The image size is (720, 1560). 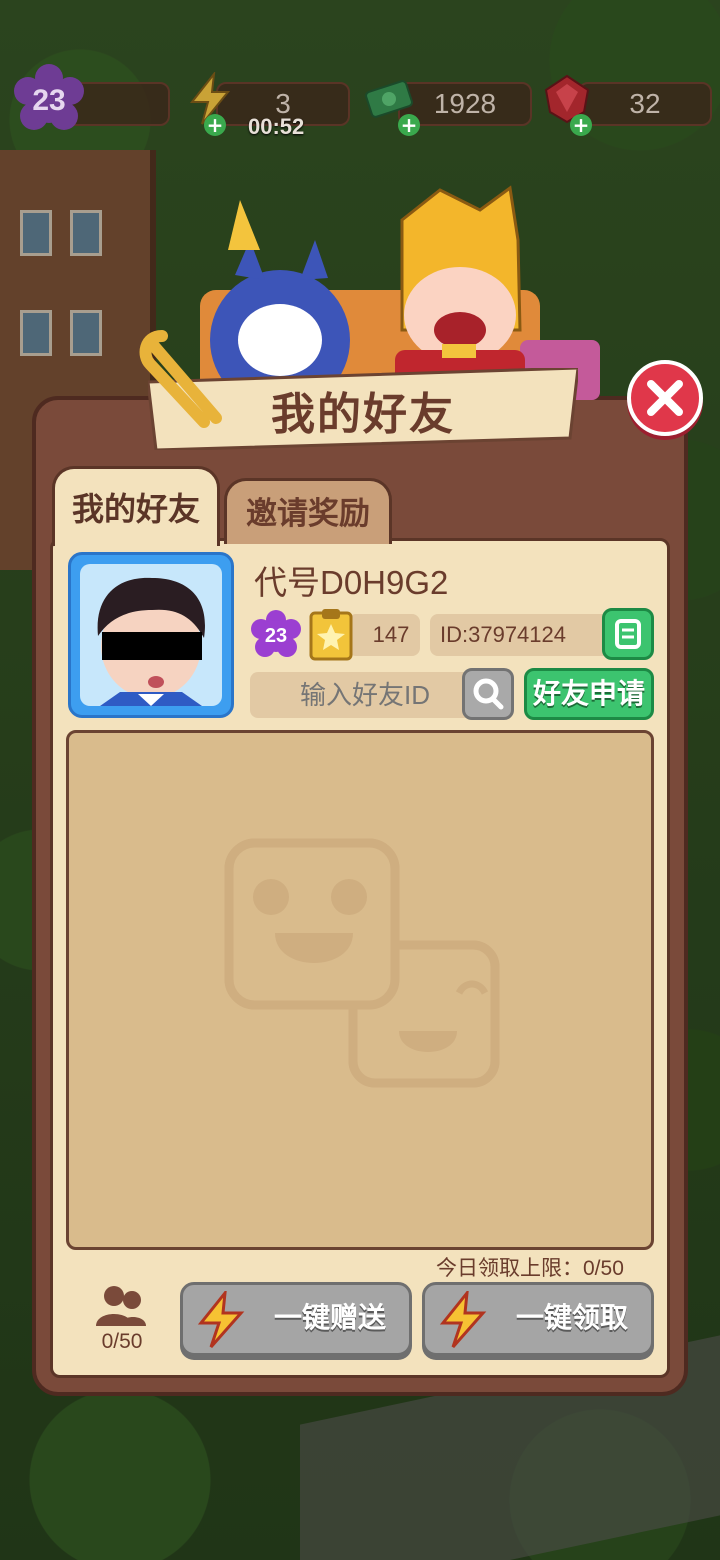 What do you see at coordinates (523, 635) in the screenshot?
I see `player-id: ID:37974124` at bounding box center [523, 635].